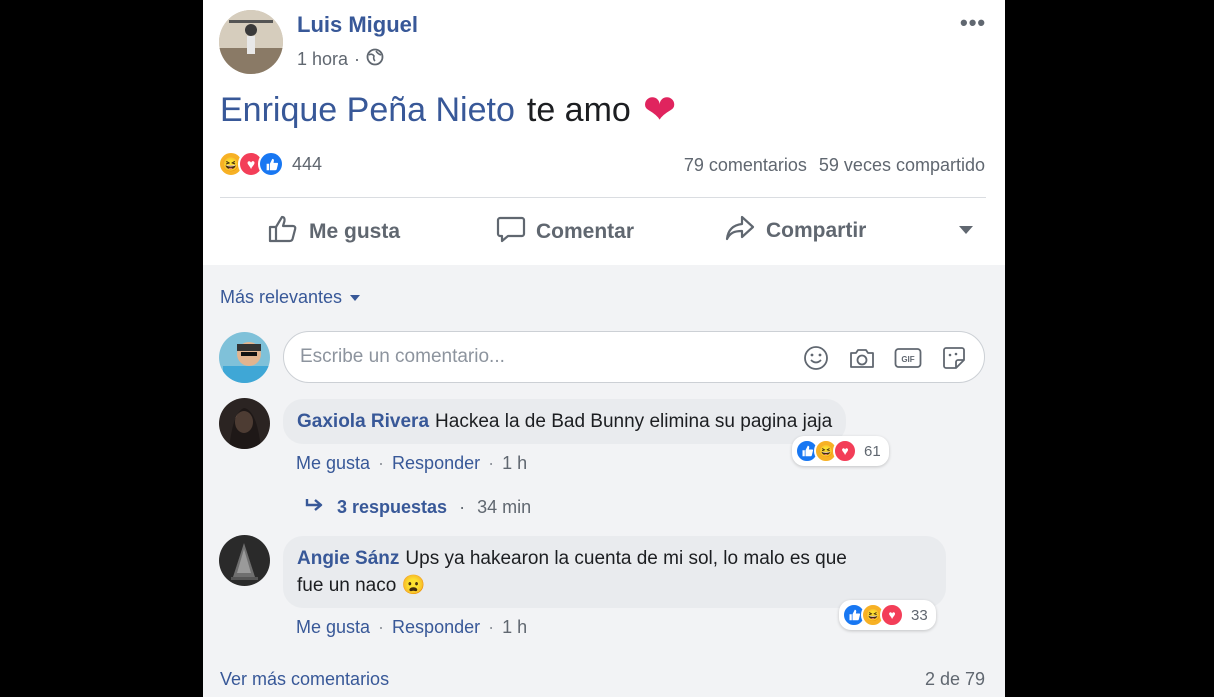 The height and width of the screenshot is (697, 1214). Describe the element at coordinates (614, 585) in the screenshot. I see `comment-line: fue un naco 😦` at that location.